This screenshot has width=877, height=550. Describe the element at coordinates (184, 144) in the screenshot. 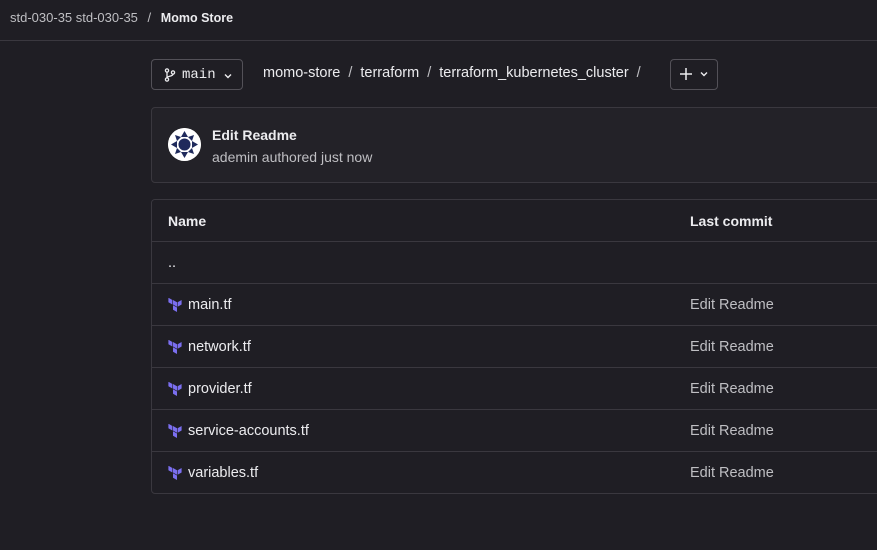

I see `avatar` at that location.